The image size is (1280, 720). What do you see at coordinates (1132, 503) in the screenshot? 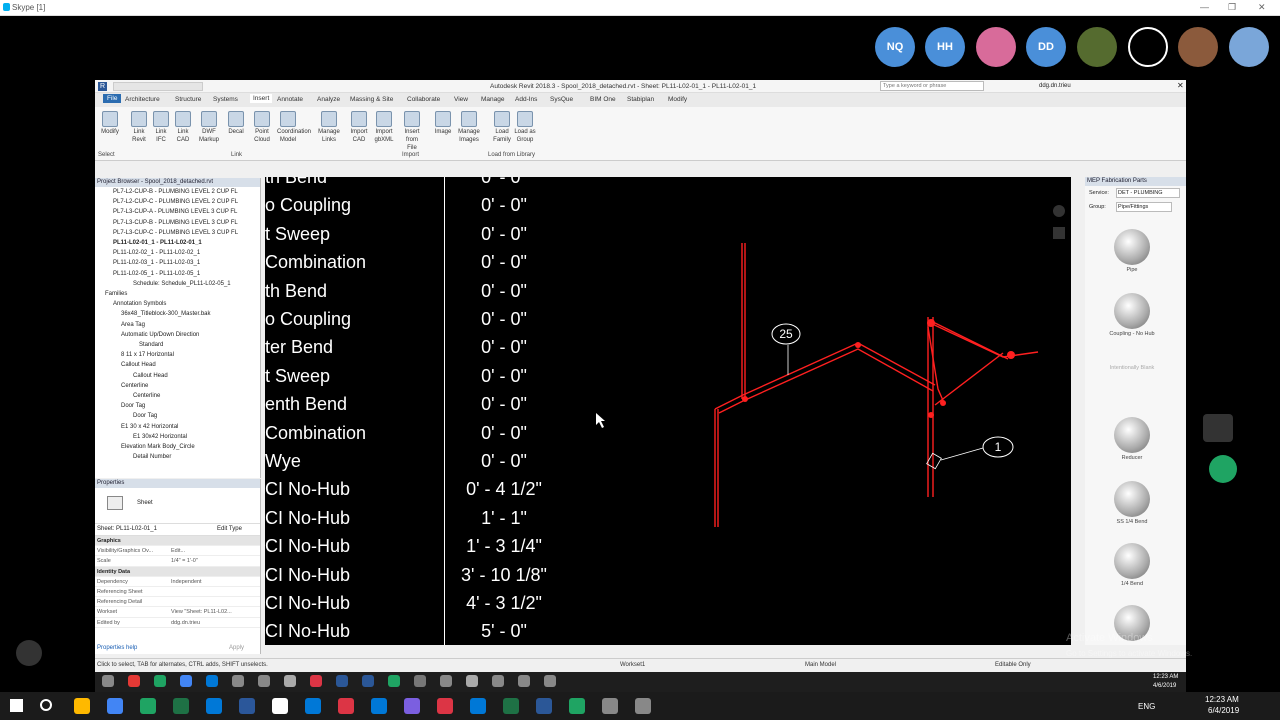
I see `fabrication-part: SS 1/4 Bend` at bounding box center [1132, 503].